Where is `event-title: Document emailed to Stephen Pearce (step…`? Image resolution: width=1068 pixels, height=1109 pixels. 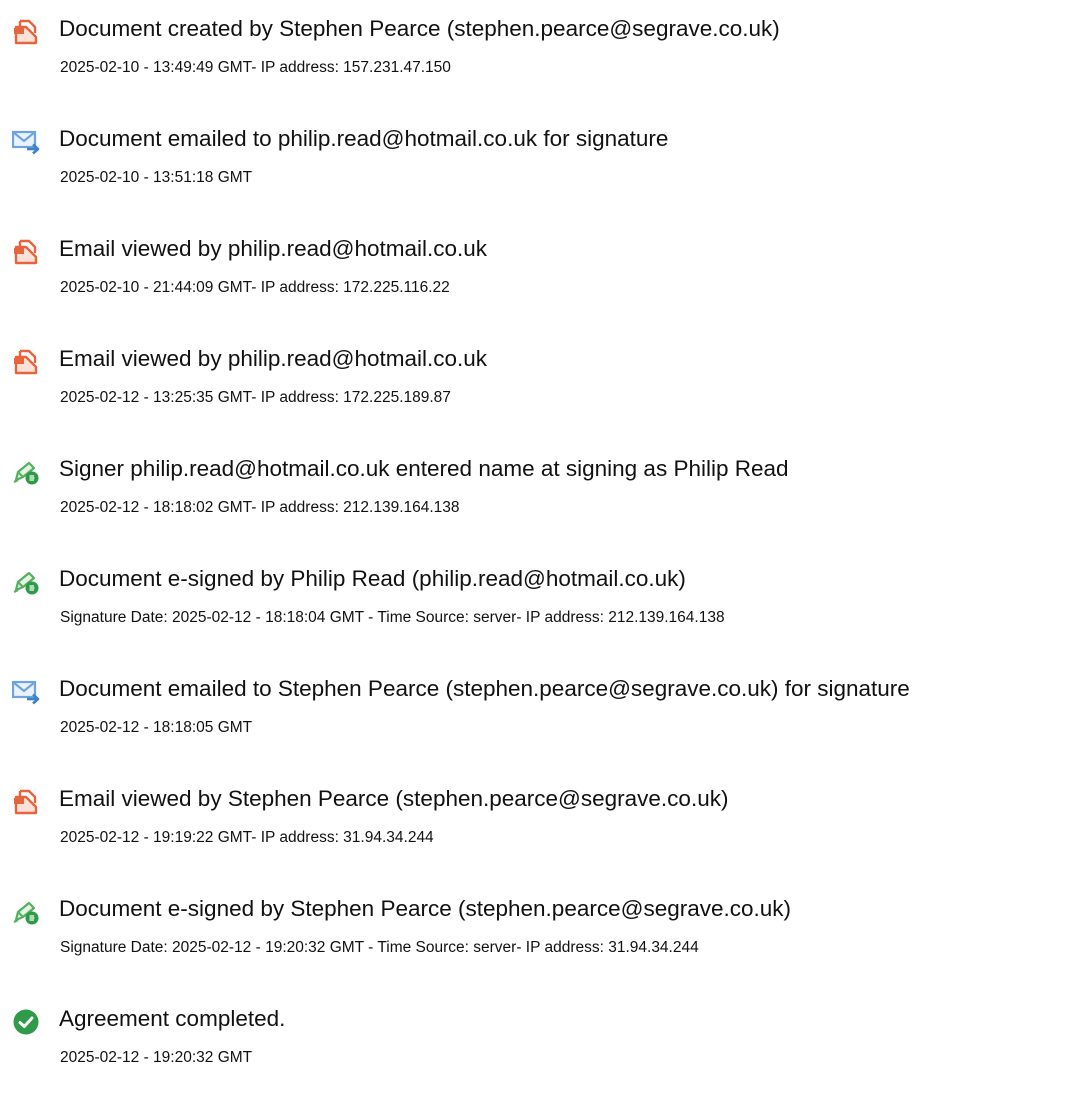 event-title: Document emailed to Stephen Pearce (step… is located at coordinates (484, 688).